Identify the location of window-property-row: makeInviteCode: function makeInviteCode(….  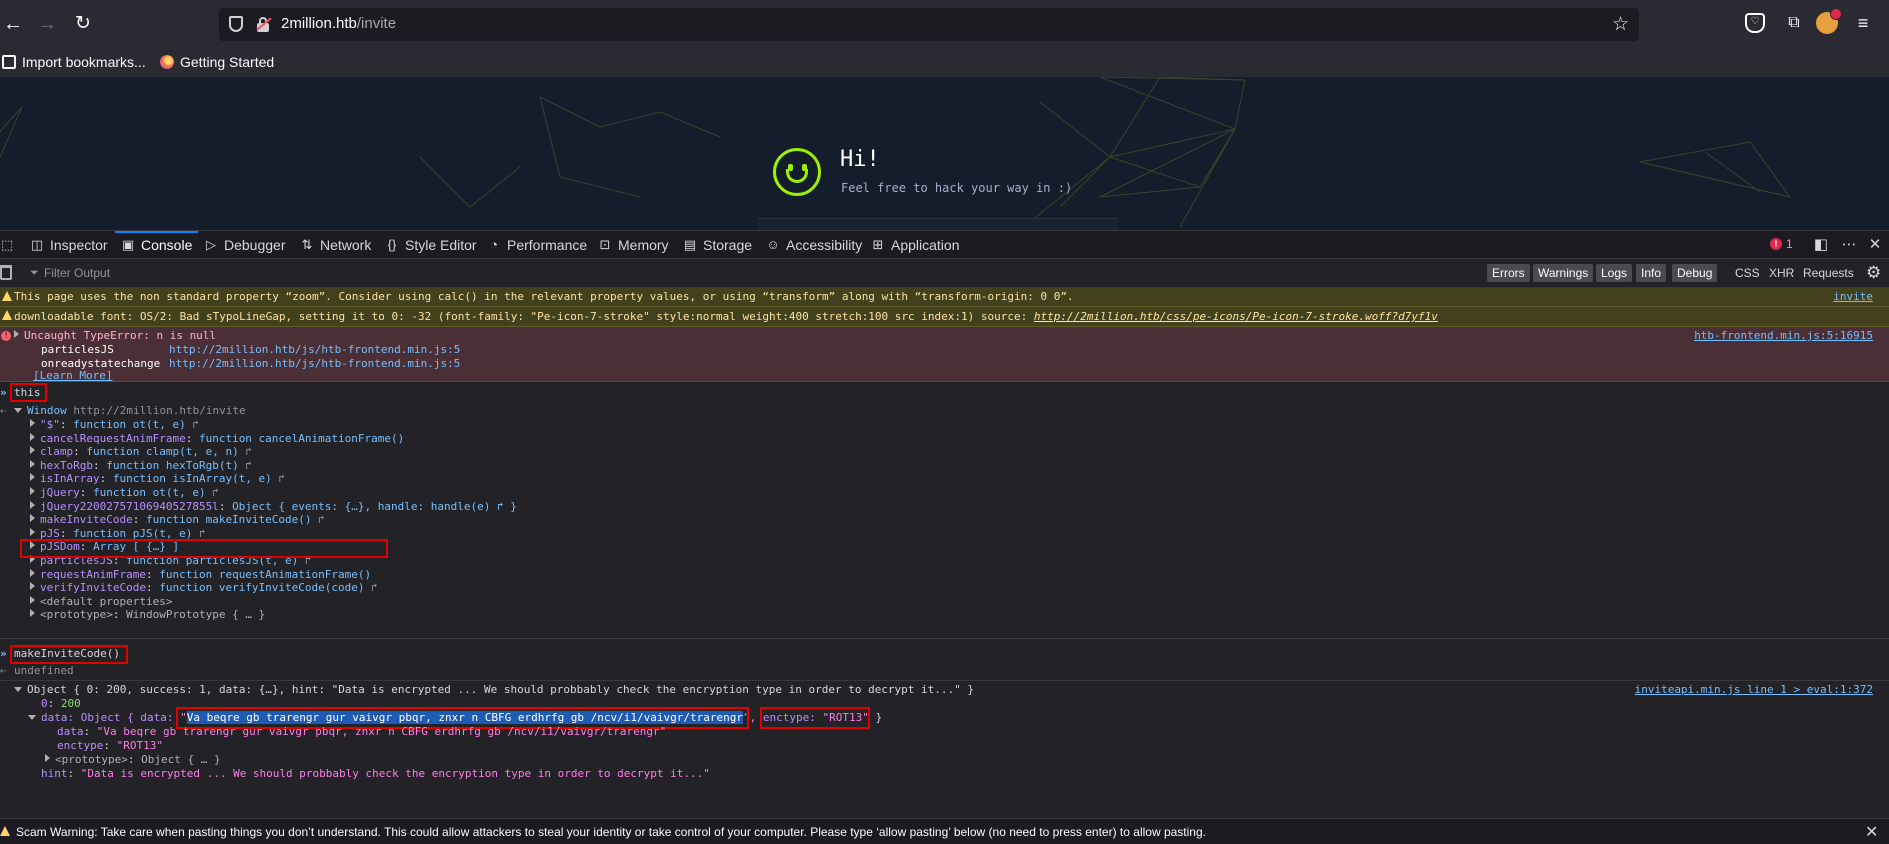
(944, 520).